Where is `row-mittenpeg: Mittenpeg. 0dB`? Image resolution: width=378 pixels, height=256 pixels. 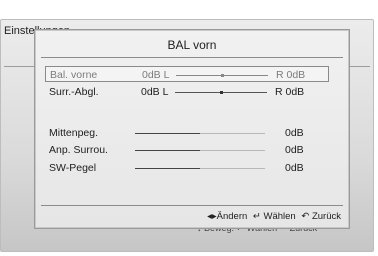 row-mittenpeg: Mittenpeg. 0dB is located at coordinates (187, 133).